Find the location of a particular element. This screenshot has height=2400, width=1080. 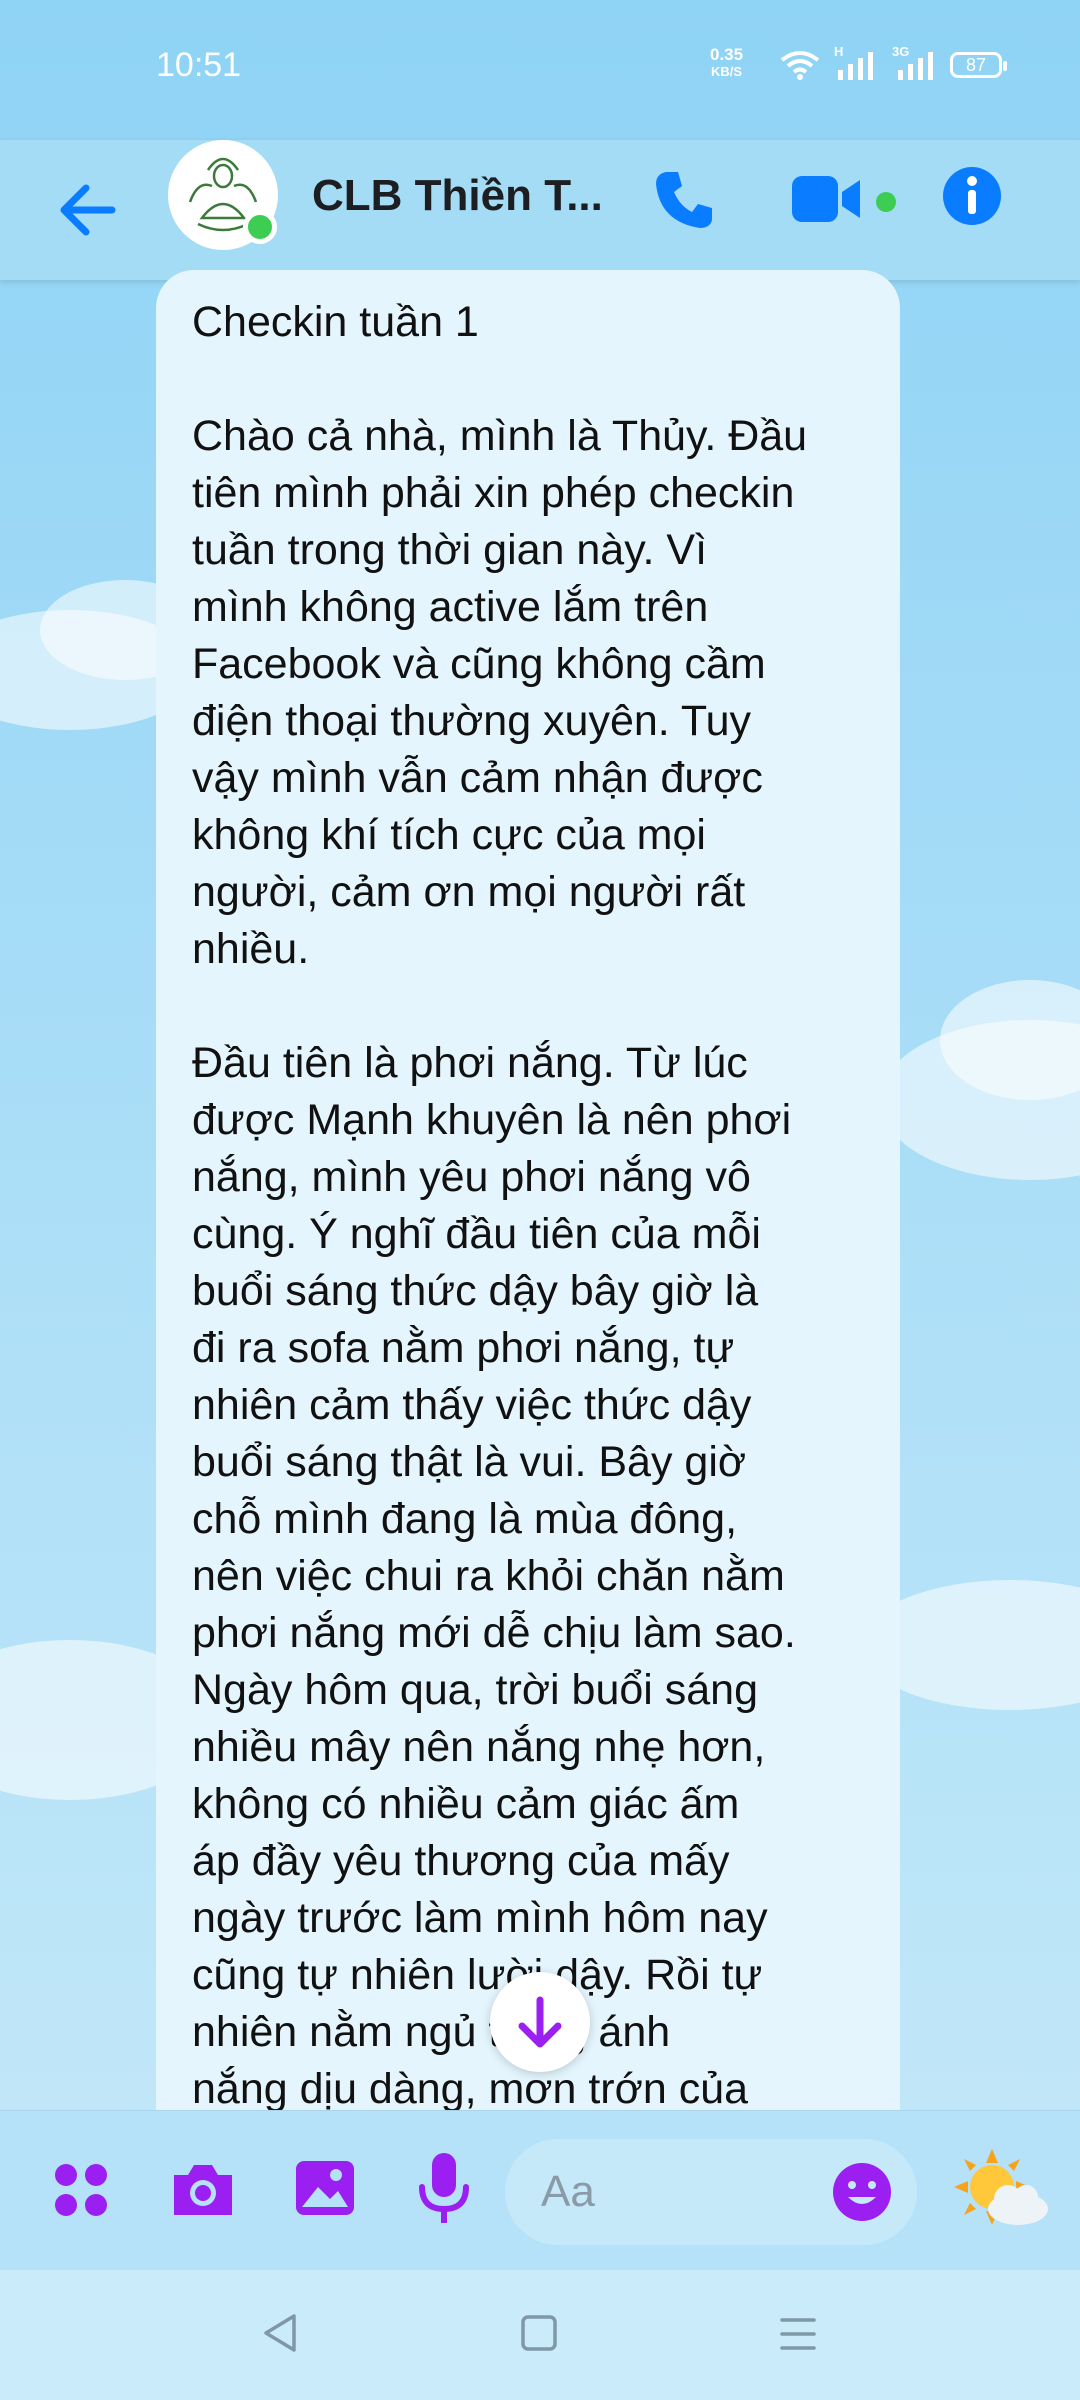

clock: 10:51 is located at coordinates (199, 65).